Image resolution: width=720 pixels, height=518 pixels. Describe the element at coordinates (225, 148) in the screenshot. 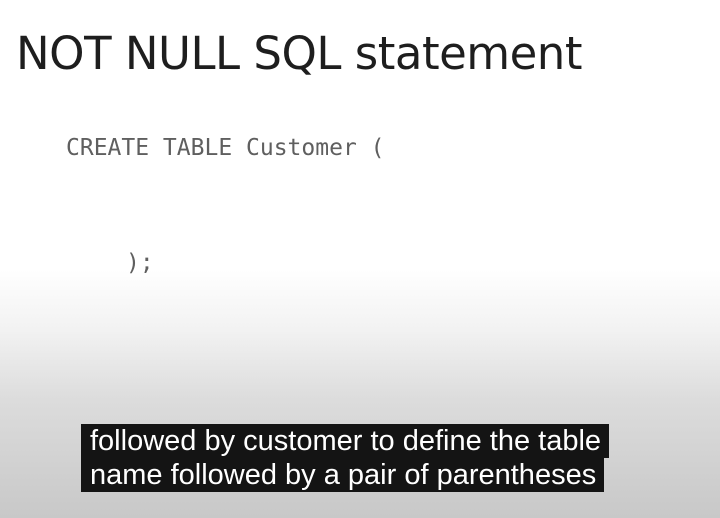

I see `code-line-create-table: CREATE TABLE Customer (` at that location.